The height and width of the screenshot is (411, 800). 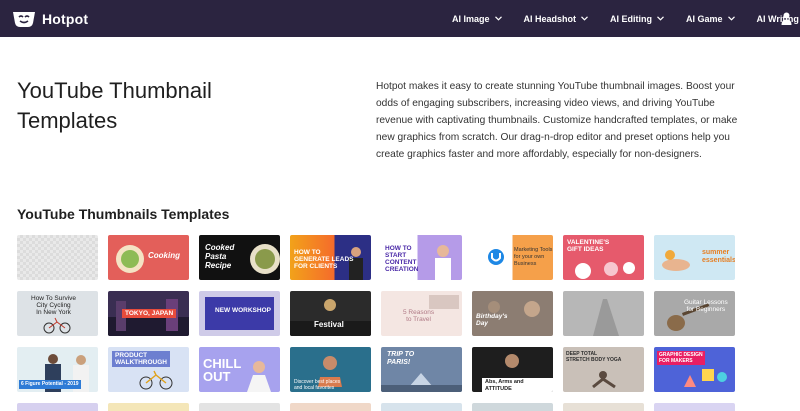 I want to click on template-caption: Cooked Pasta Recipe, so click(x=220, y=256).